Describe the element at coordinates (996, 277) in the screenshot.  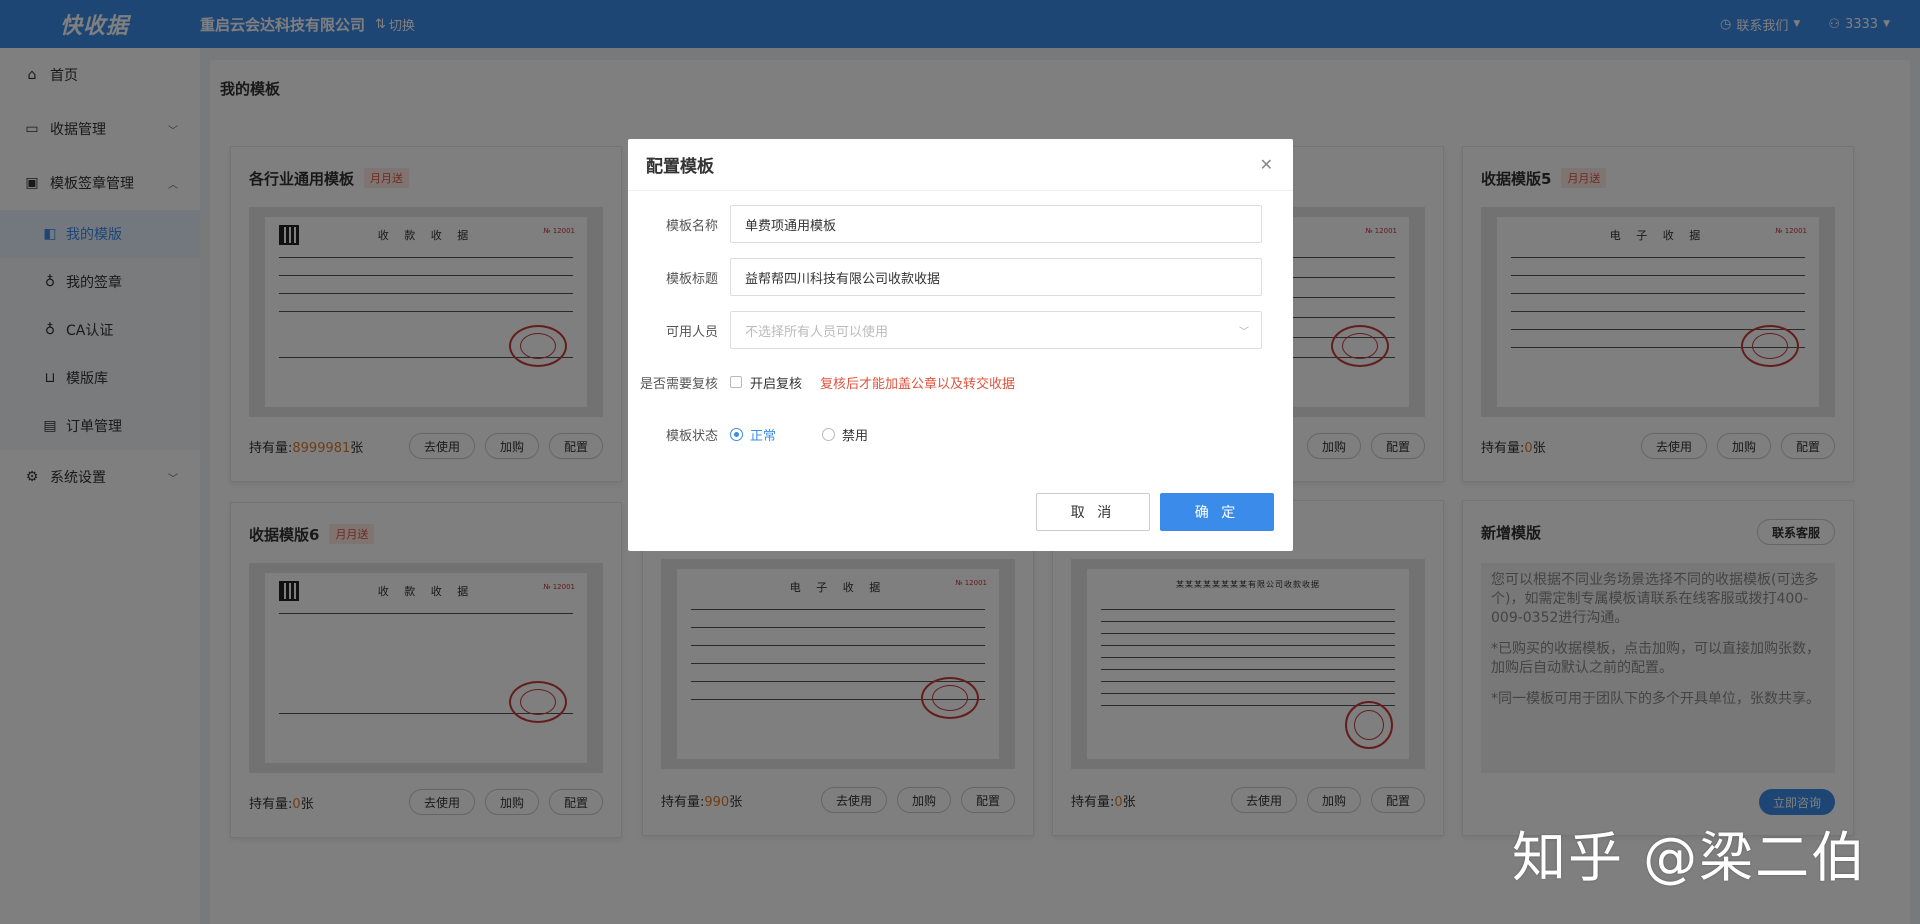
I see `template-title-input: 益帮帮四川科技有限公司收款收据` at that location.